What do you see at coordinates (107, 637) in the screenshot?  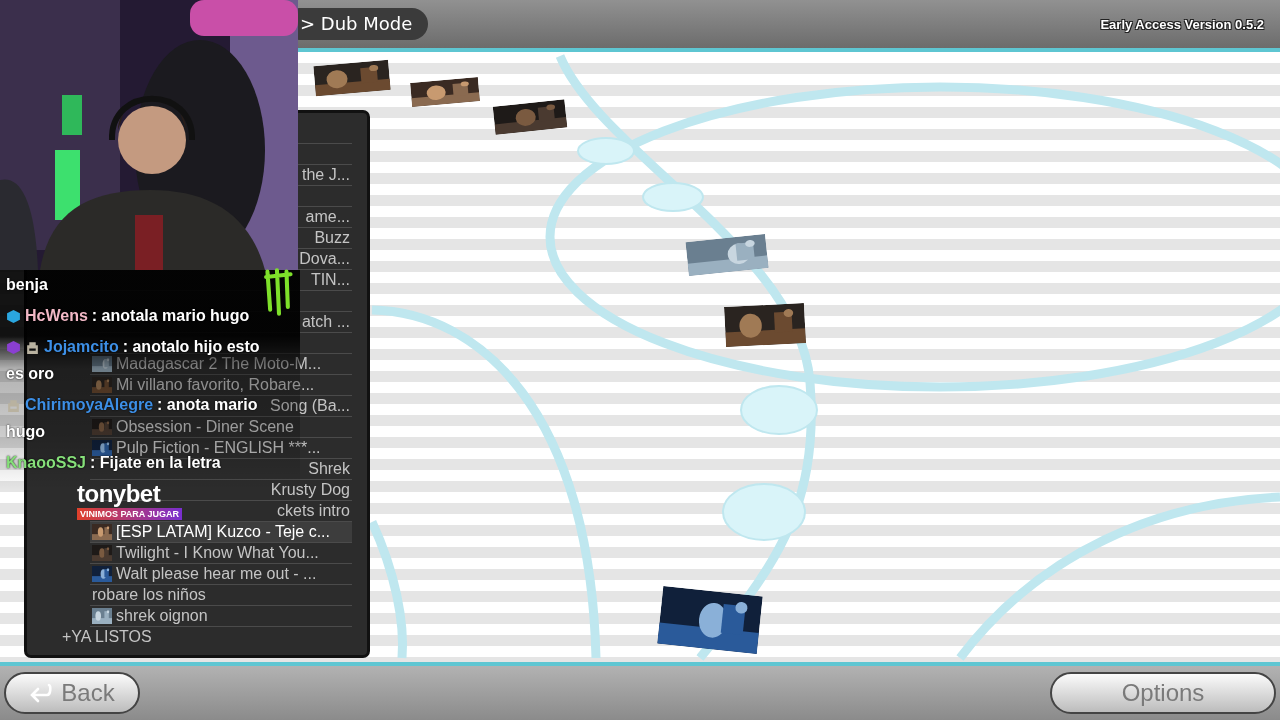 I see `playlist-item: +YA LISTOS` at bounding box center [107, 637].